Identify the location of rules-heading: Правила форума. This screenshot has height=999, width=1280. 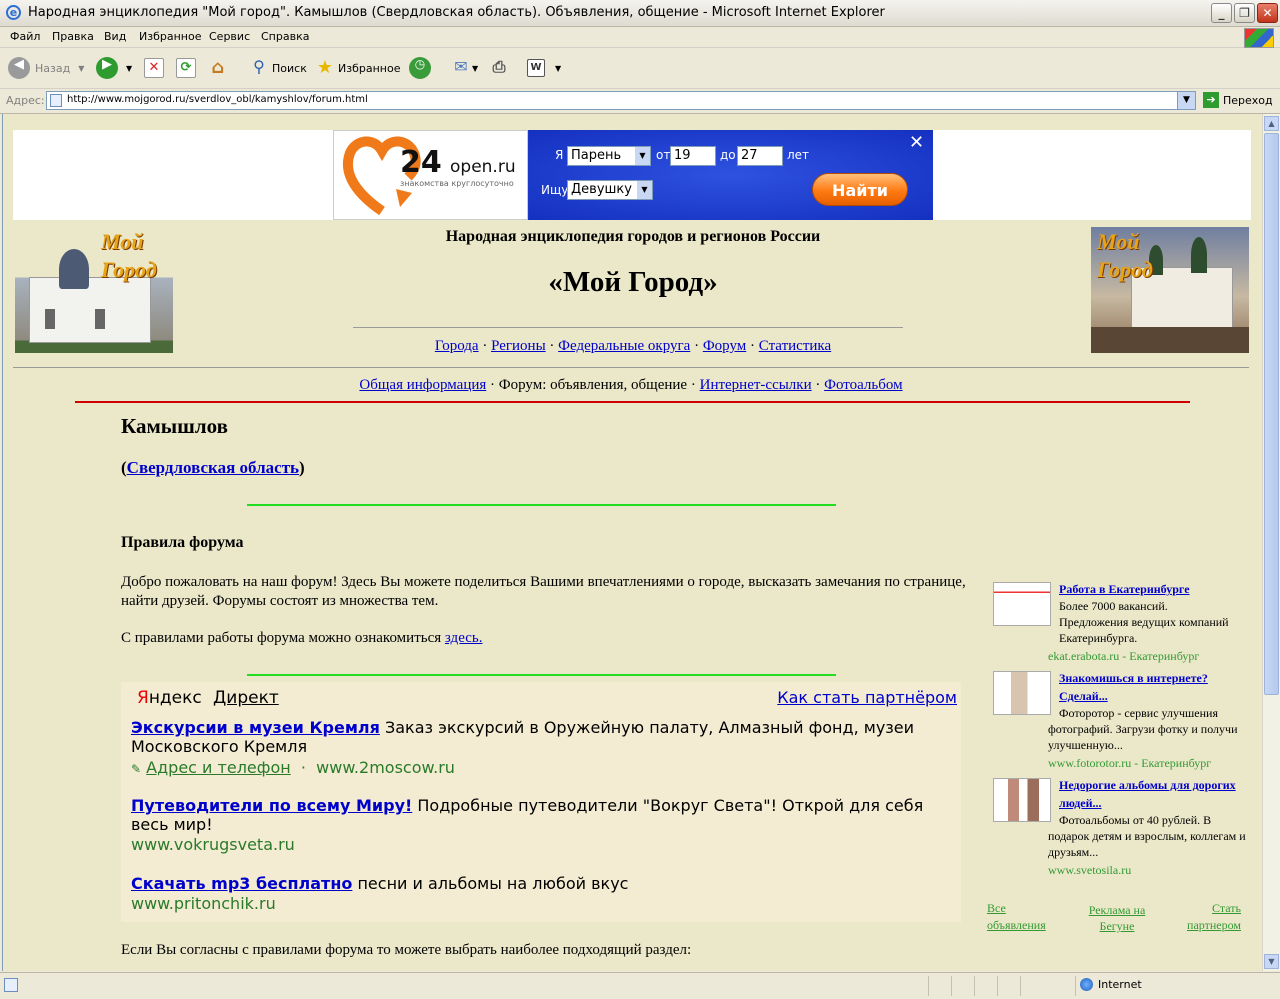
(182, 542).